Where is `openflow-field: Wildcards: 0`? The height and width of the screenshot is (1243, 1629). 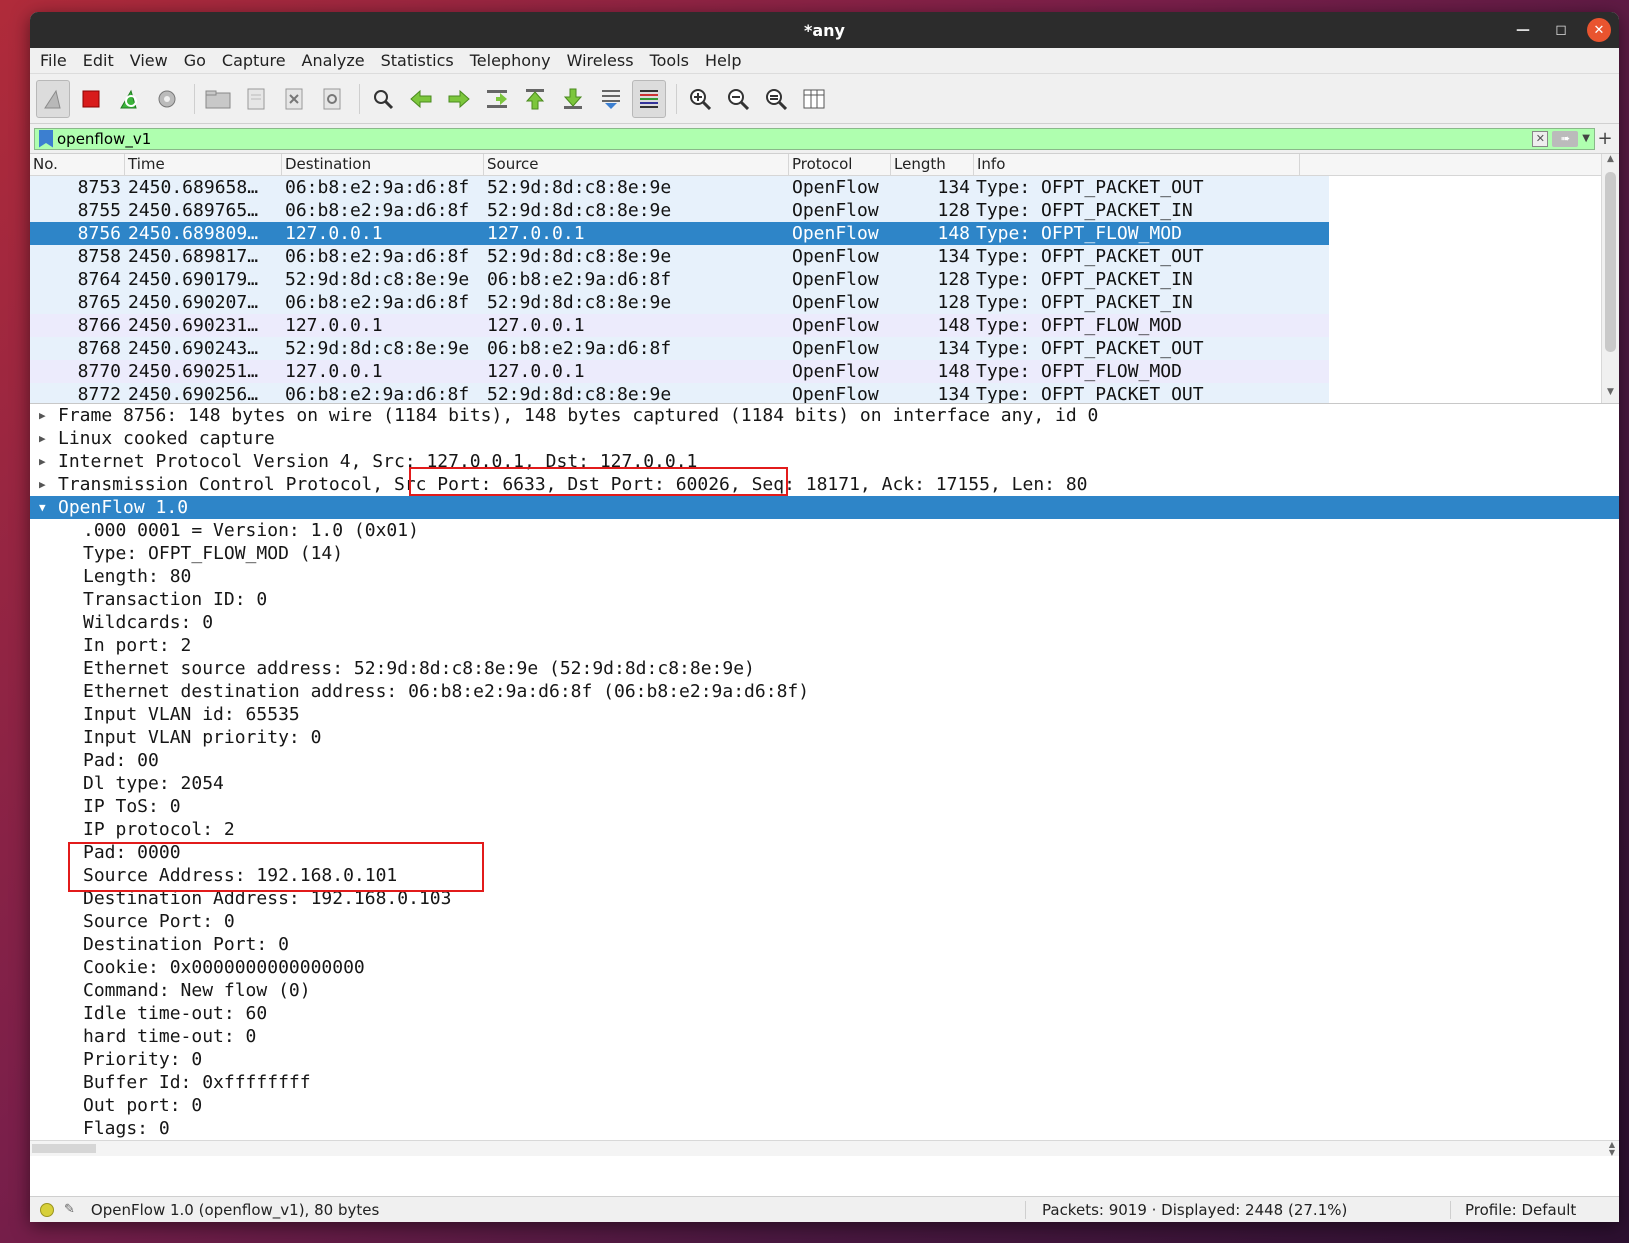
openflow-field: Wildcards: 0 is located at coordinates (824, 622).